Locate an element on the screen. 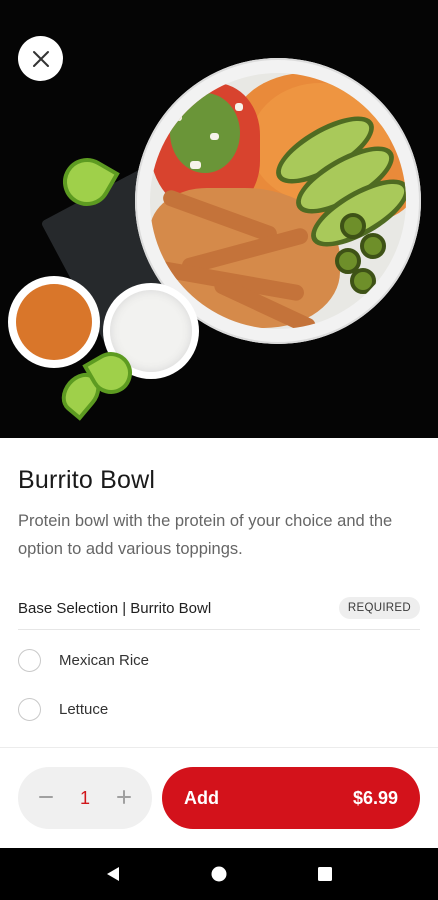 This screenshot has width=438, height=900. close-icon is located at coordinates (40, 58).